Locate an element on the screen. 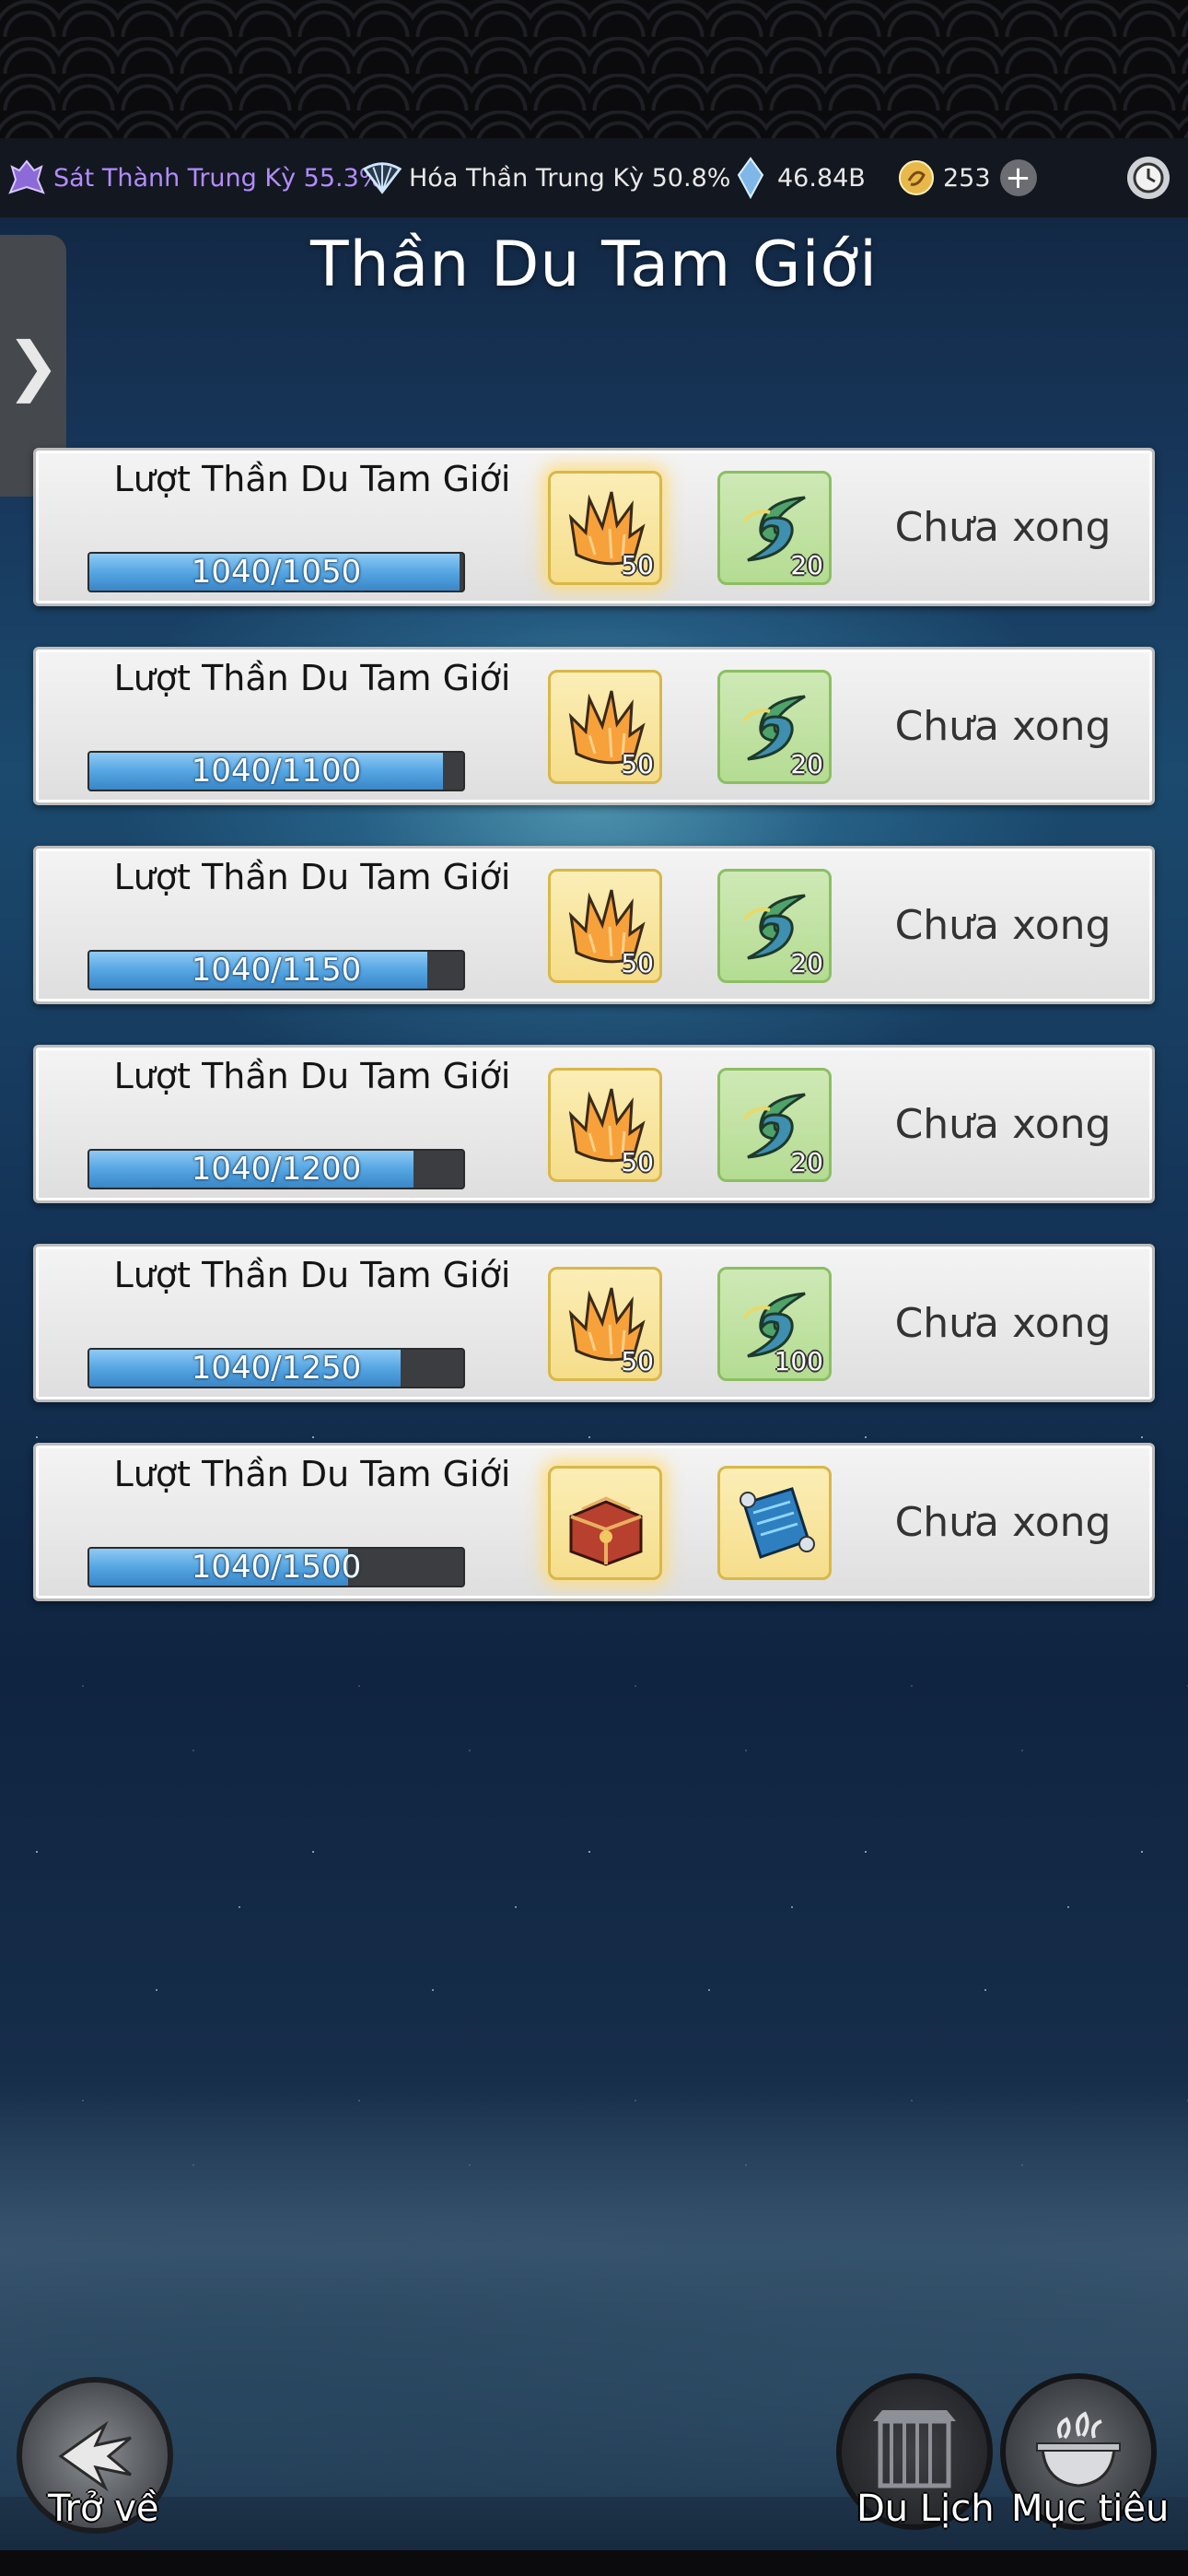 This screenshot has width=1188, height=2576. quest-progress-text: 1040/1250 is located at coordinates (276, 1368).